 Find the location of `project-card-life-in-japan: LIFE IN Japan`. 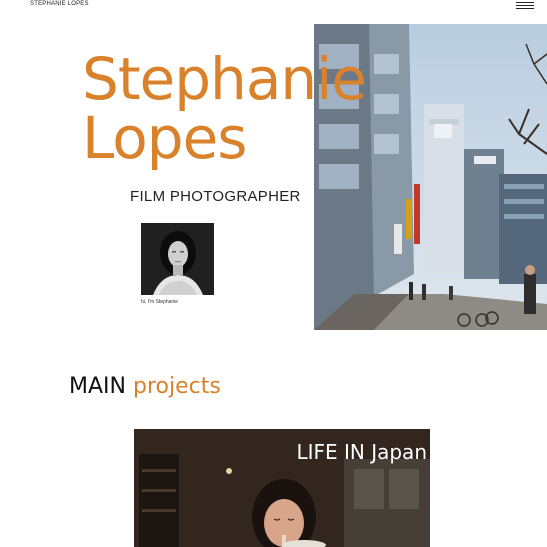

project-card-life-in-japan: LIFE IN Japan is located at coordinates (282, 488).